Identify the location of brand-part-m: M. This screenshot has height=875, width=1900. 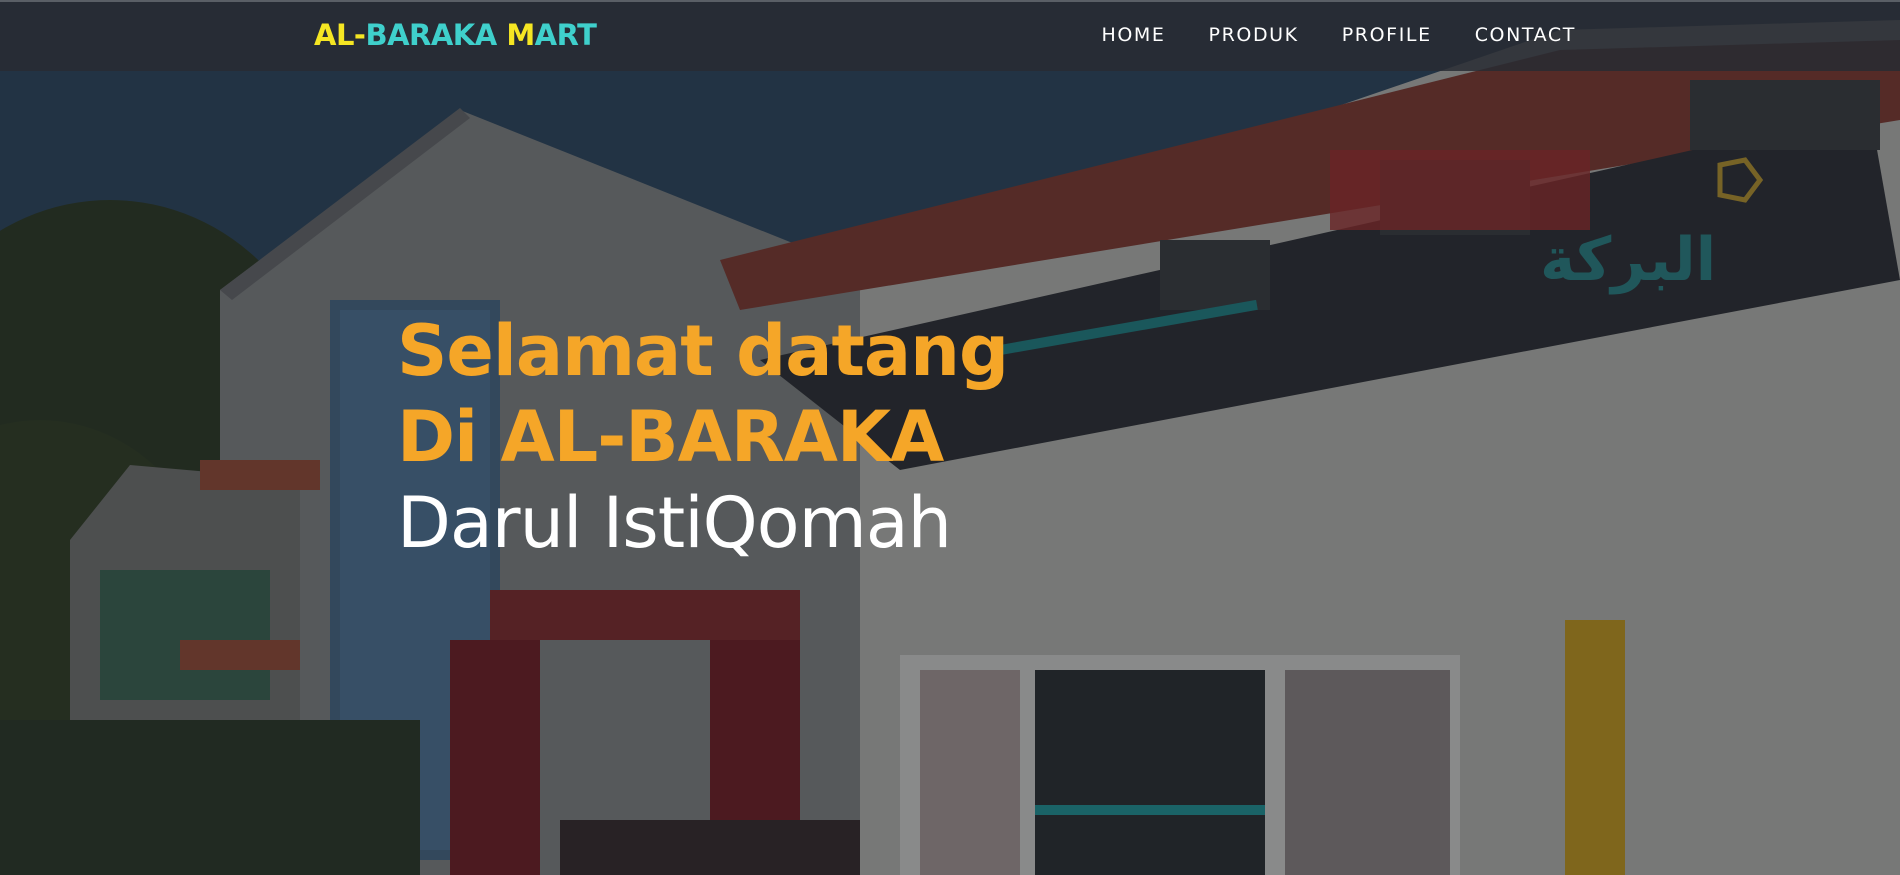
(520, 35).